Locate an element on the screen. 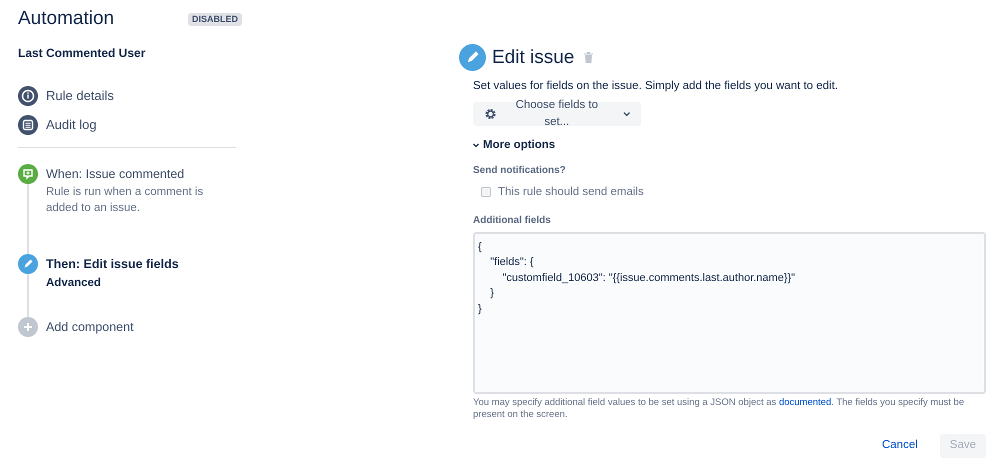  more-options-toggle: More options is located at coordinates (729, 145).